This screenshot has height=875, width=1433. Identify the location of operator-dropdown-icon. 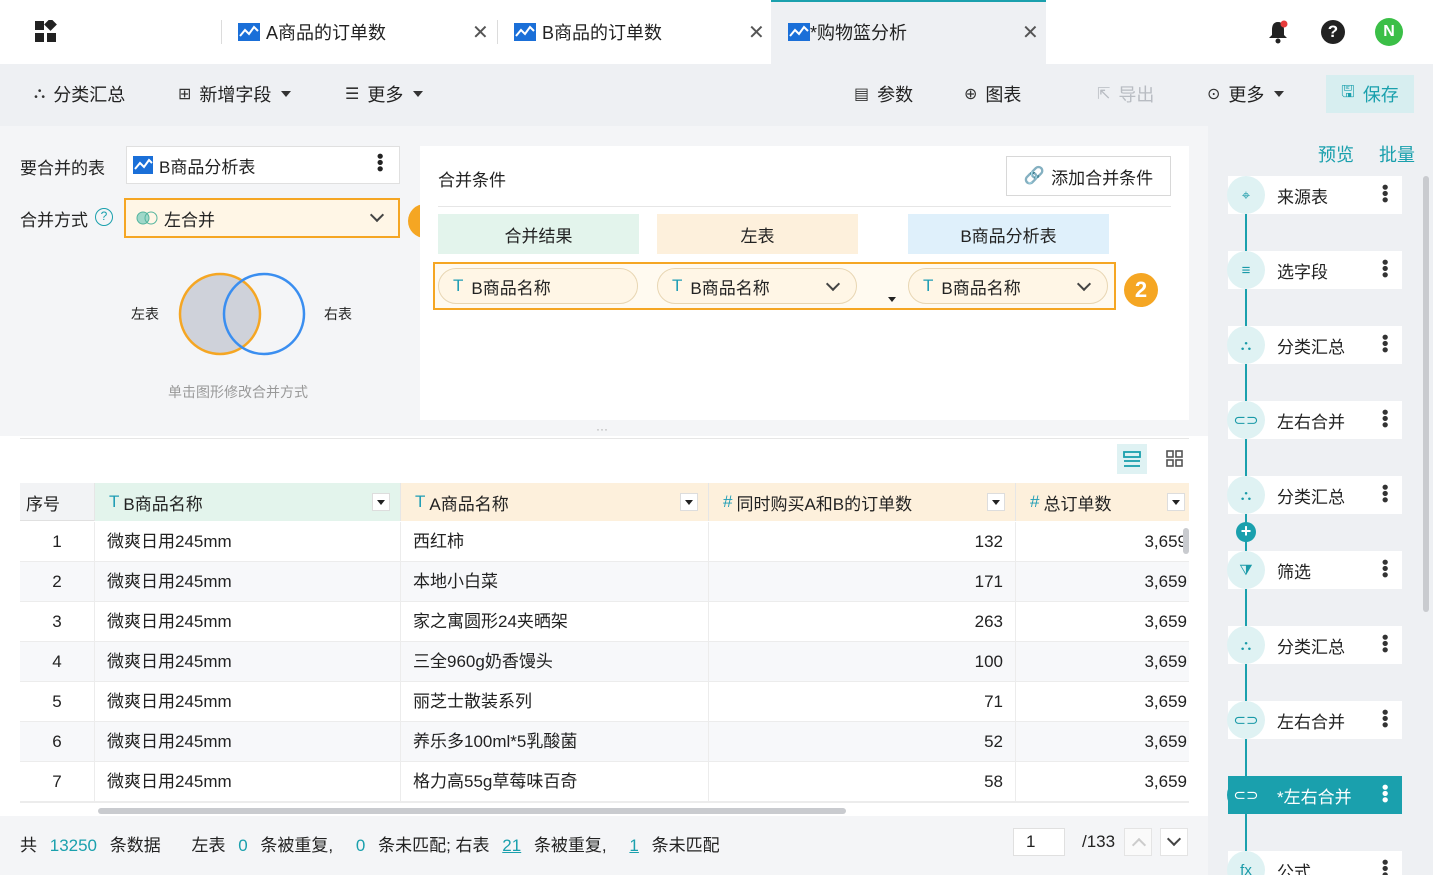
(892, 299).